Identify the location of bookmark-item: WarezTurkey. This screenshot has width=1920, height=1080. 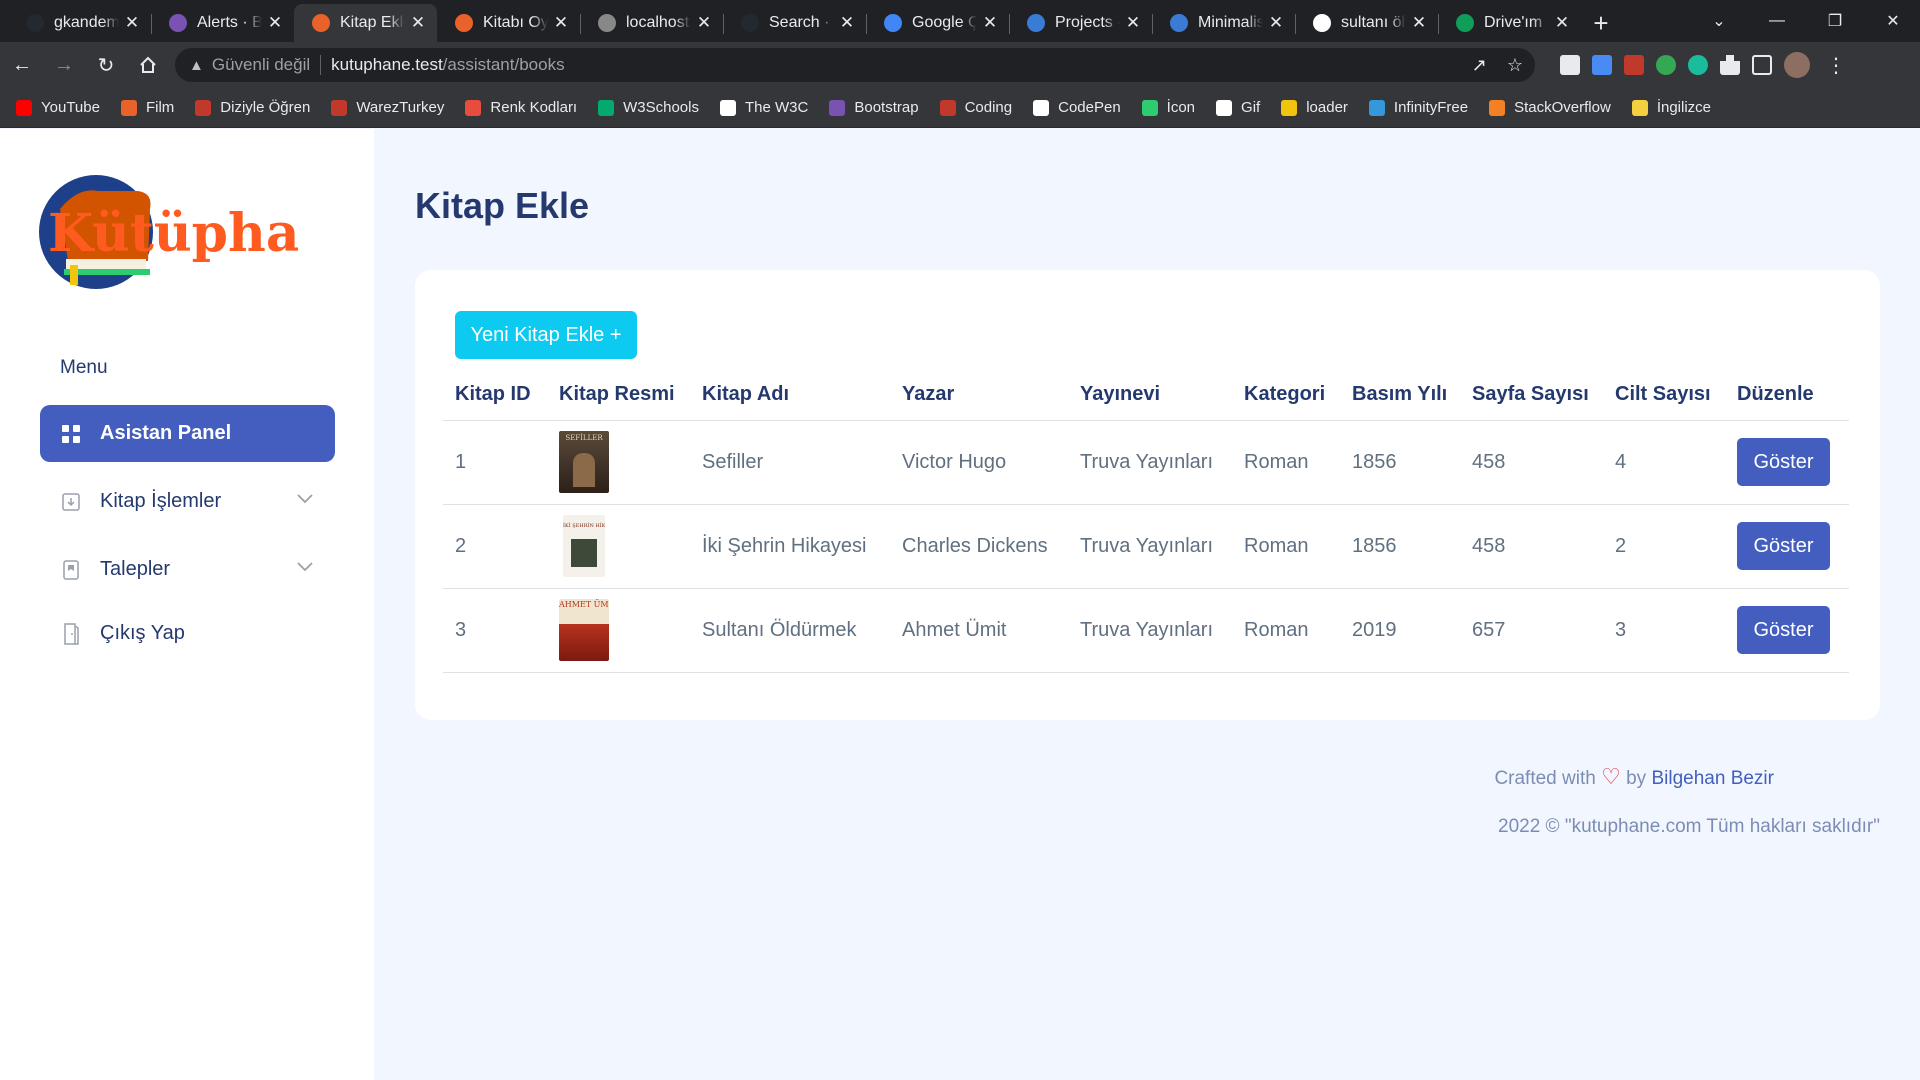
(387, 107).